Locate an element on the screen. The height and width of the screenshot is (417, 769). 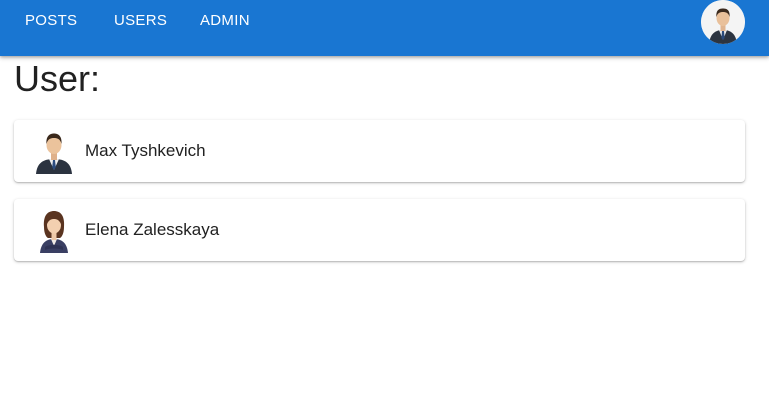
user-name: Max Tyshkevich is located at coordinates (145, 150).